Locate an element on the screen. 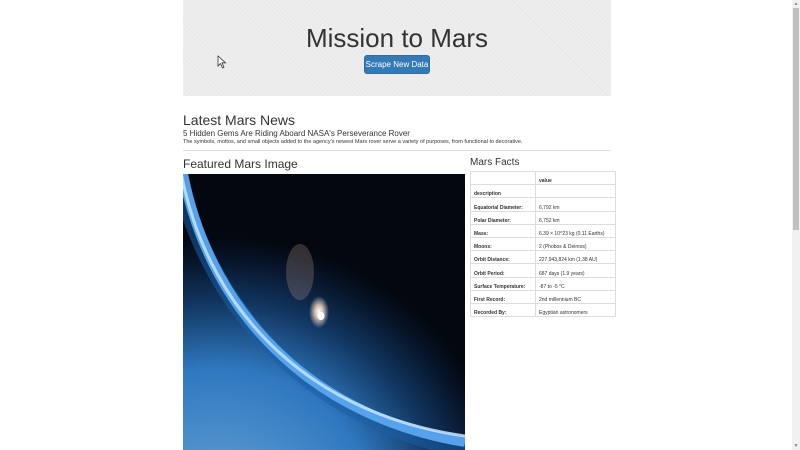 This screenshot has width=800, height=450. jumbotron-header: Mission to Mars Scrape New Data is located at coordinates (397, 48).